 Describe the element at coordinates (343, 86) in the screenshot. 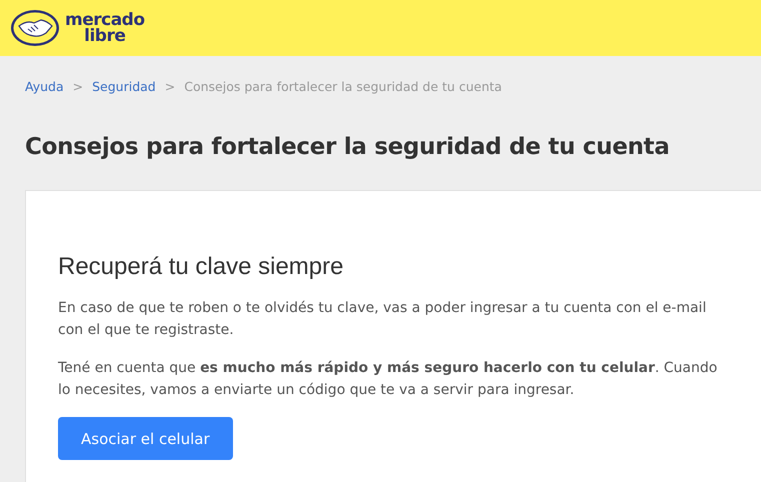

I see `breadcrumb-current: Consejos para fortalecer la seguridad de tu cuenta` at that location.